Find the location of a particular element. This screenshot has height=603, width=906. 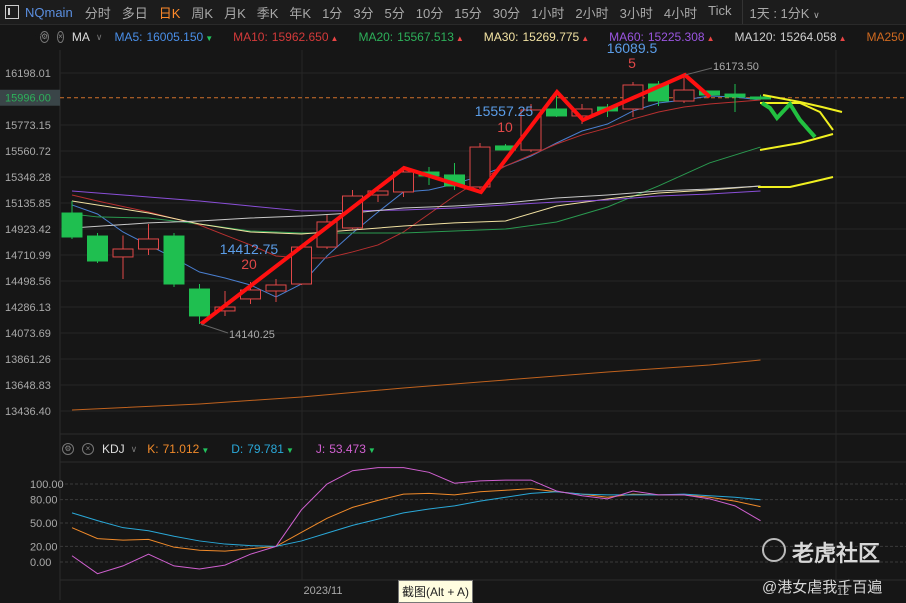

legend-label: J: is located at coordinates (320, 449).